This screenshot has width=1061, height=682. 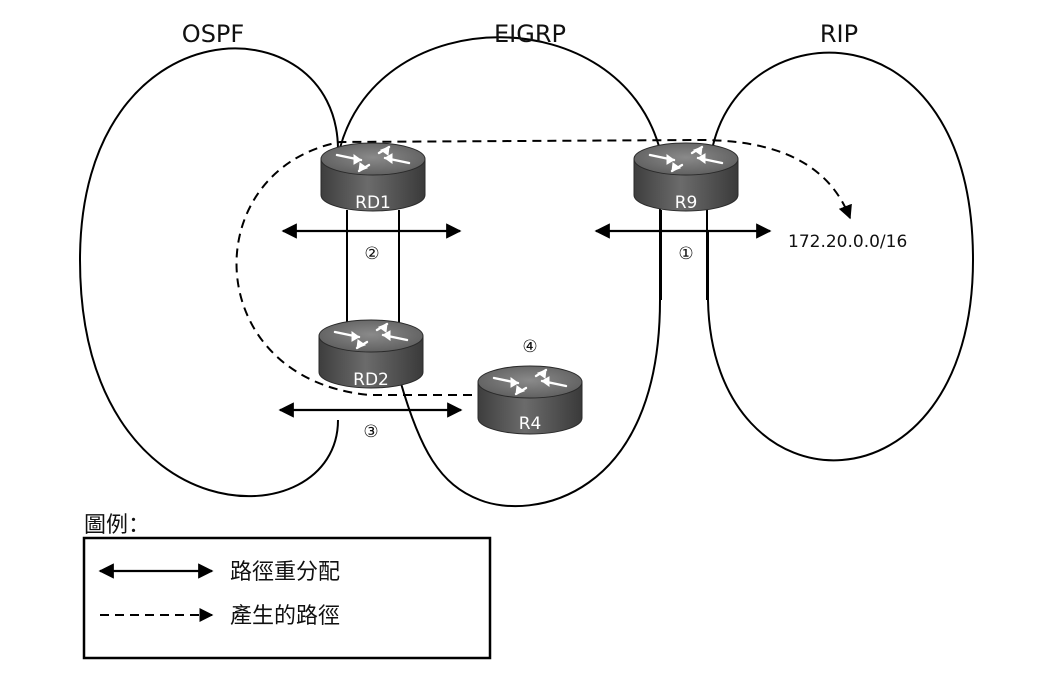 What do you see at coordinates (117, 525) in the screenshot?
I see `legend-title: 圖例：` at bounding box center [117, 525].